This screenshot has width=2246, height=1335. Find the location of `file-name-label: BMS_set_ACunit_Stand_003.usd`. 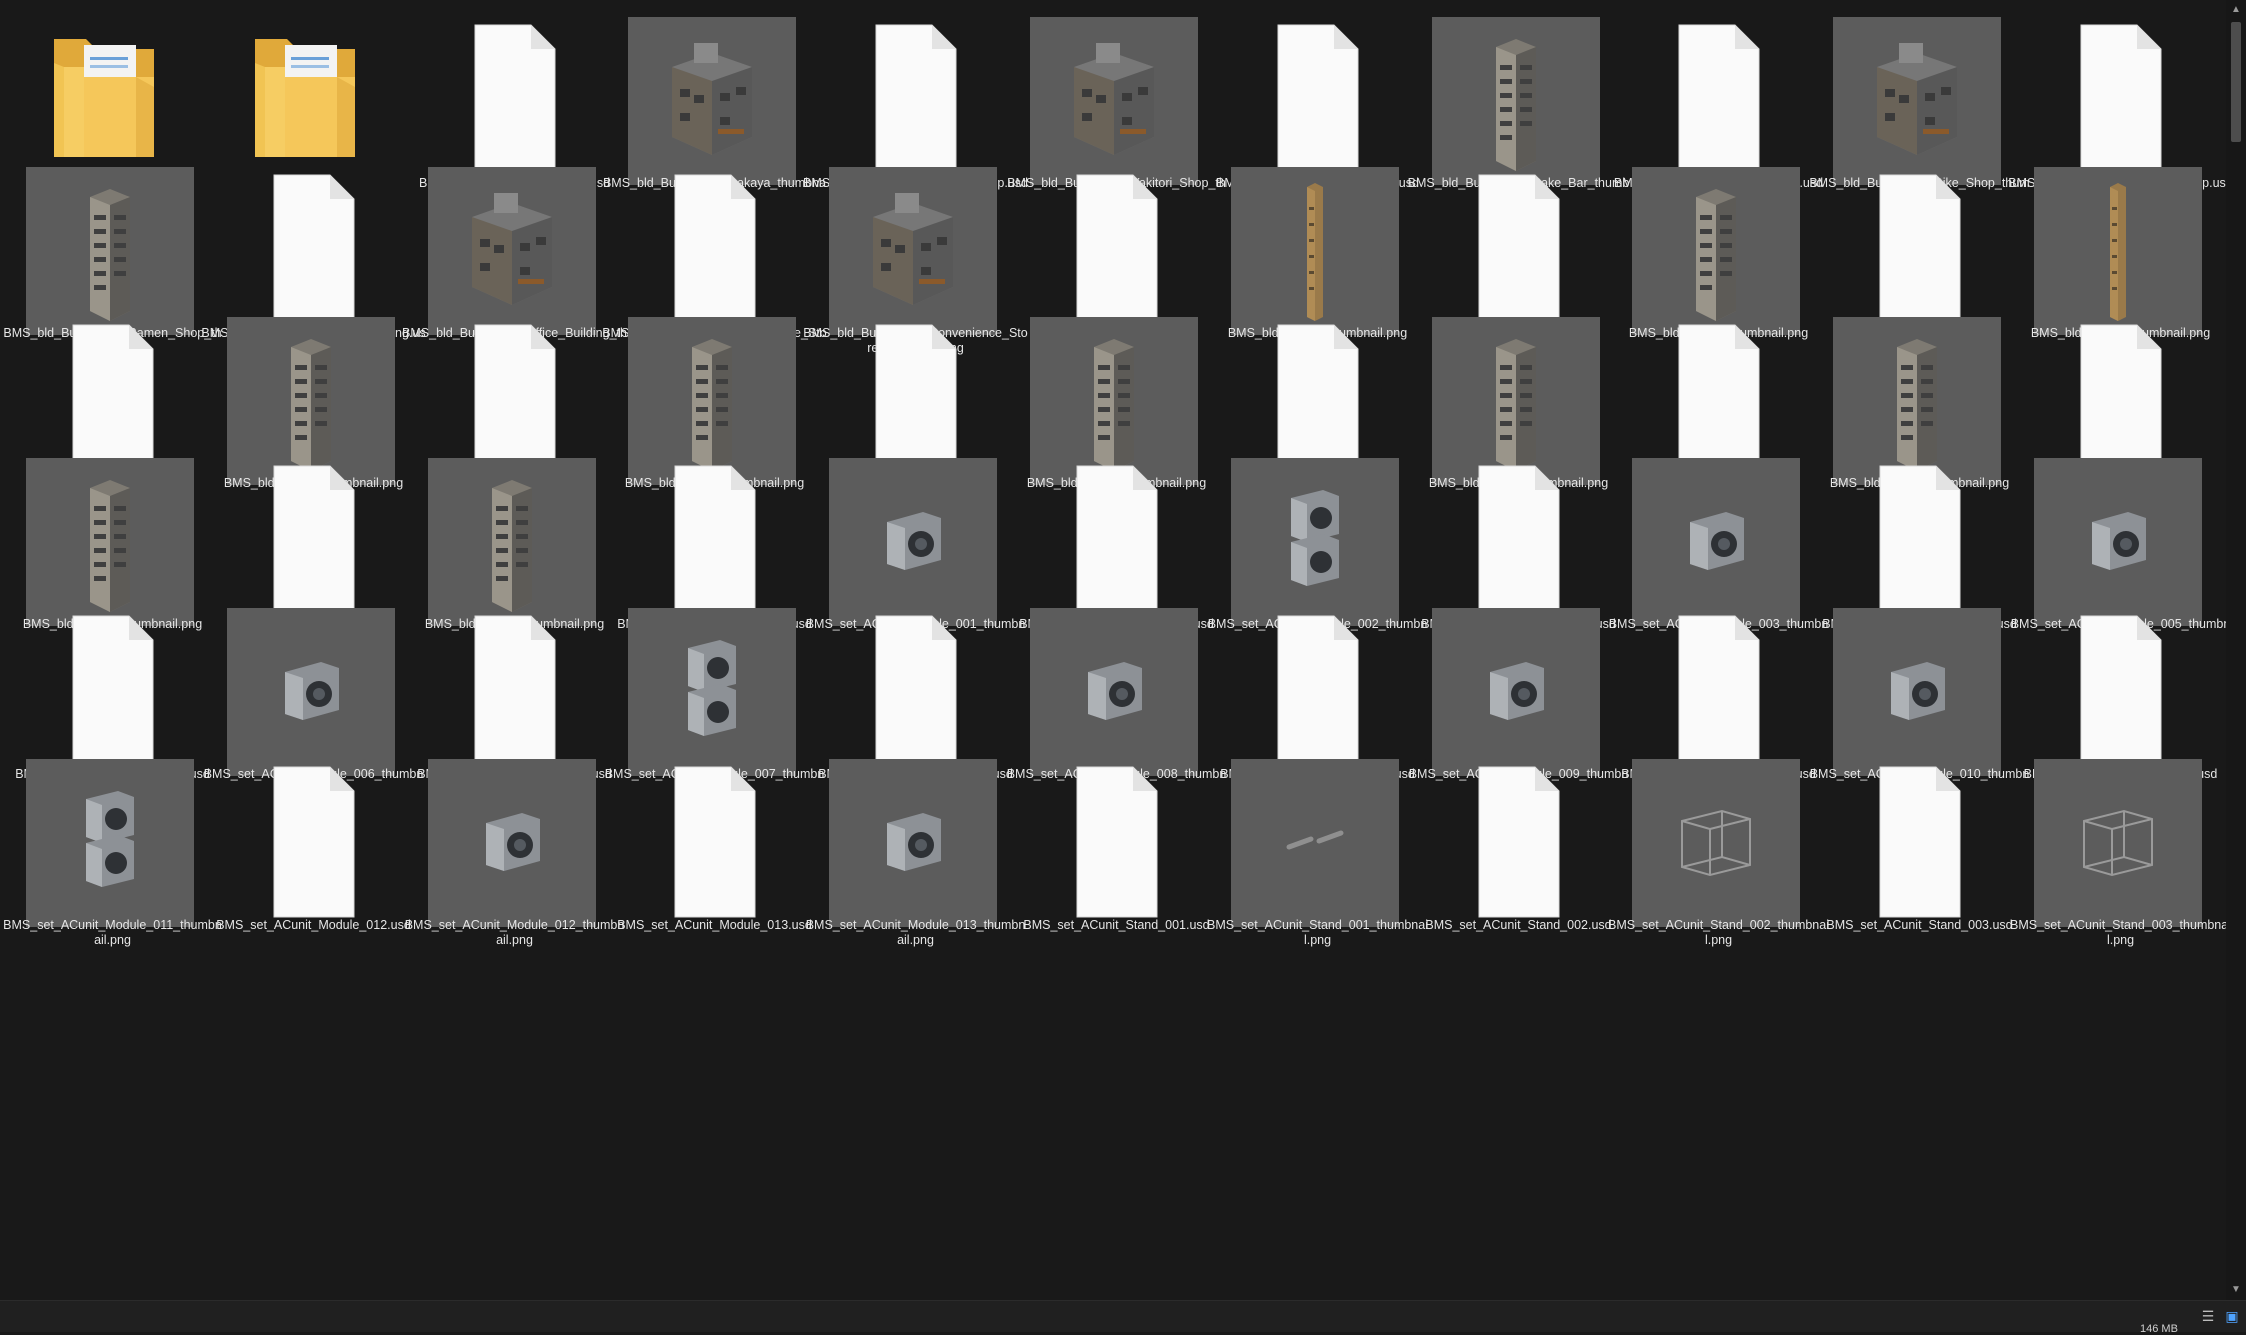

file-name-label: BMS_set_ACunit_Stand_003.usd is located at coordinates (1919, 925).